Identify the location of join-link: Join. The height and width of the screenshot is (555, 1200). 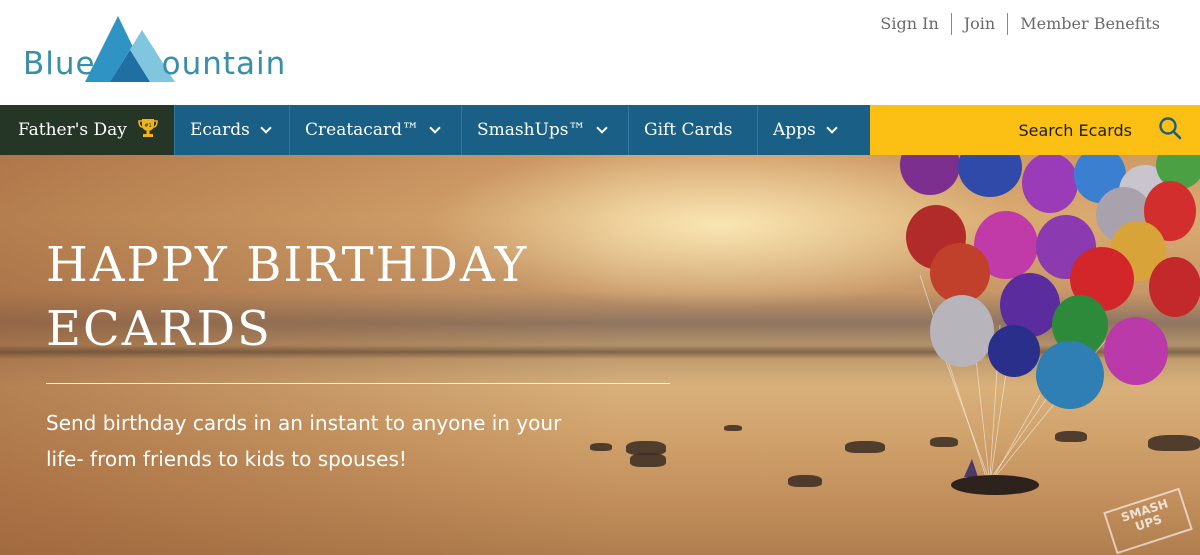
(979, 24).